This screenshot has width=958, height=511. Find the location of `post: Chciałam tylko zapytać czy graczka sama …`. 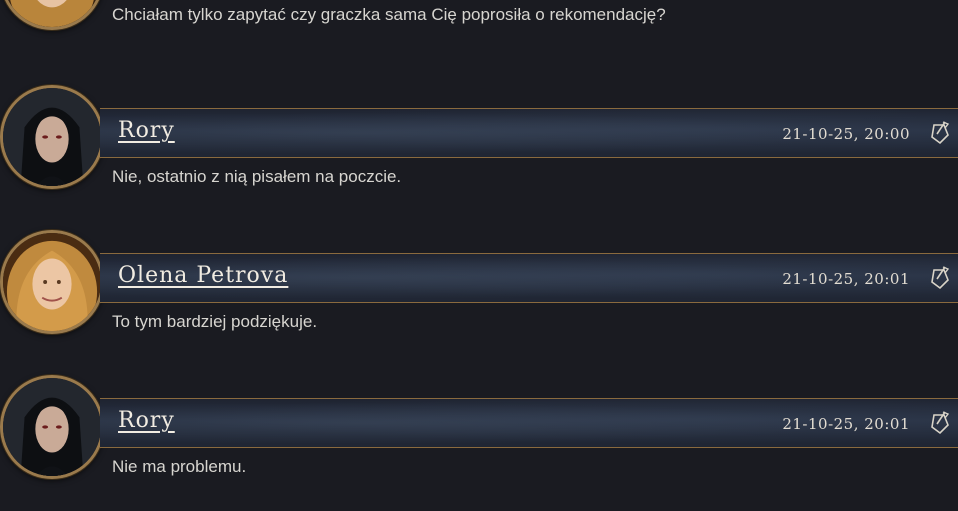

post: Chciałam tylko zapytać czy graczka sama … is located at coordinates (479, 30).